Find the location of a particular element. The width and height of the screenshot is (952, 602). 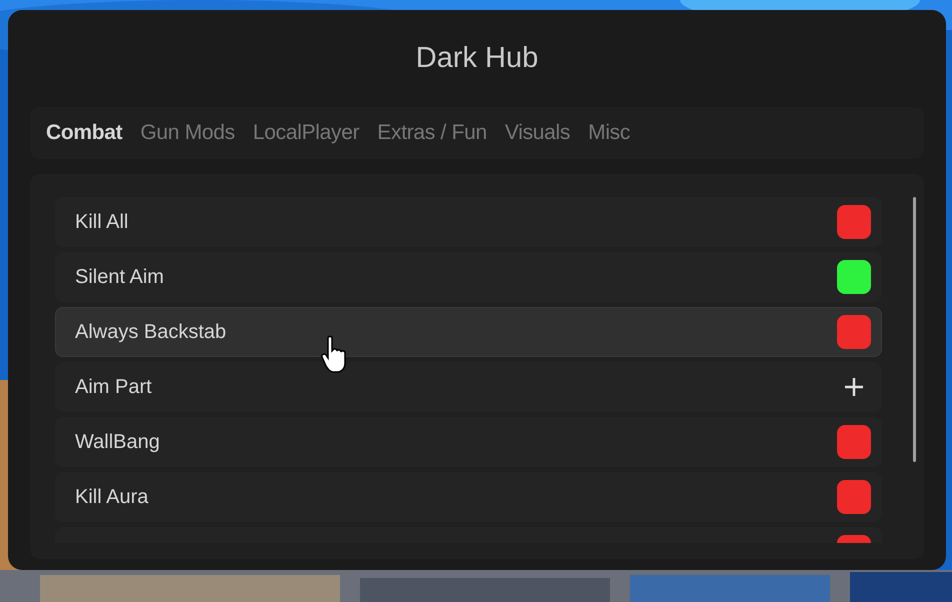

option-label: Always Backstab is located at coordinates (150, 332).